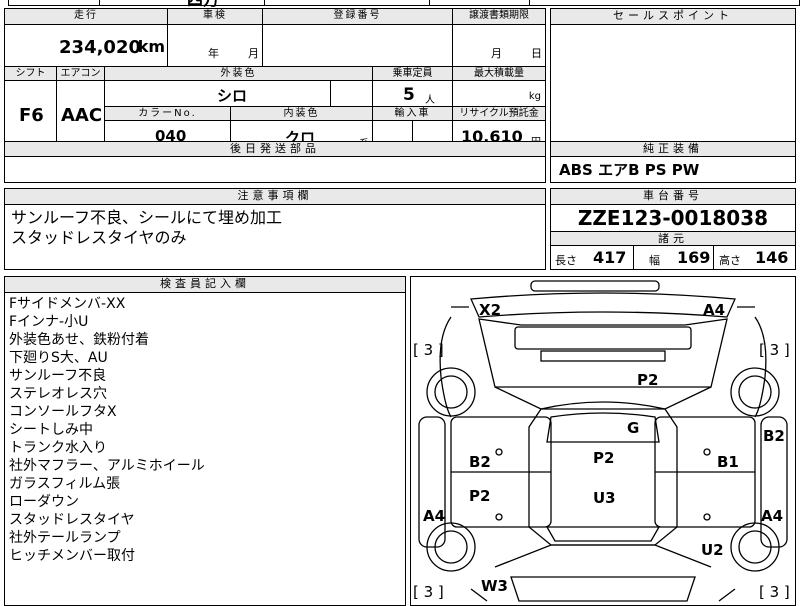 This screenshot has height=606, width=800. Describe the element at coordinates (352, 94) in the screenshot. I see `exterior-color-extra-cell` at that location.